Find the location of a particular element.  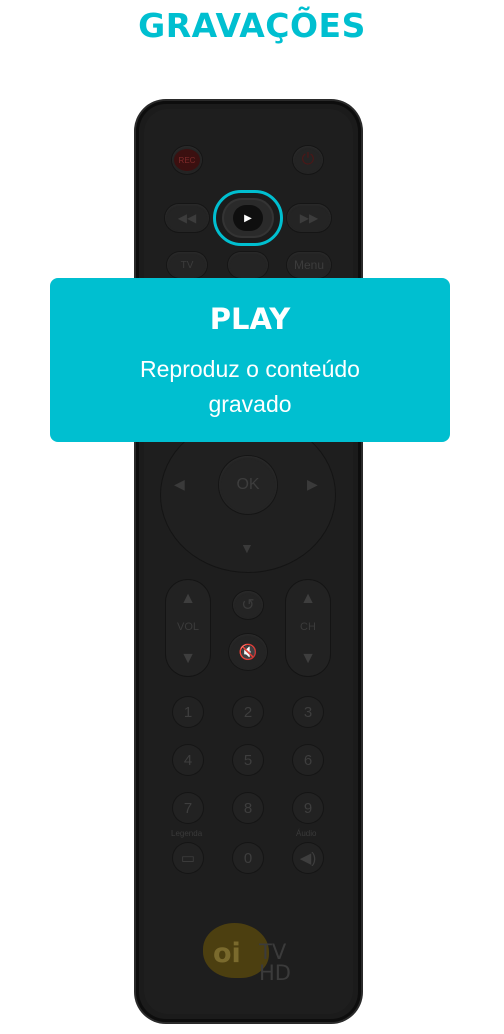

channel-rocker: ▲ CH ▼ is located at coordinates (308, 628).